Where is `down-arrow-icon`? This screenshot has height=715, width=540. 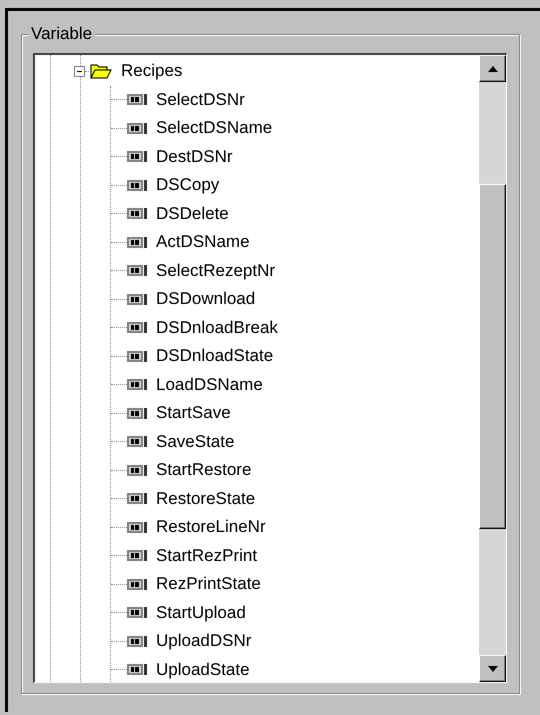 down-arrow-icon is located at coordinates (493, 669).